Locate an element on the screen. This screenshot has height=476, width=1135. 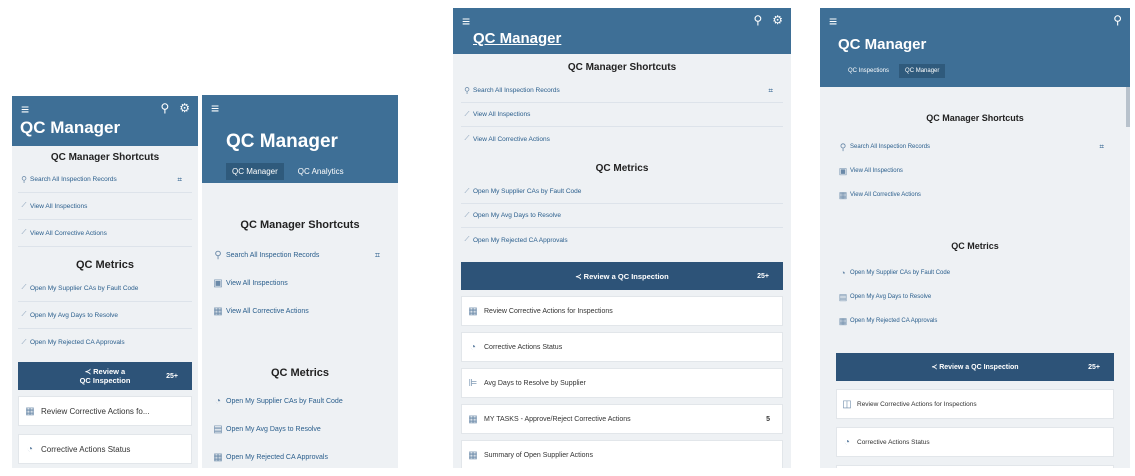
tab-qc-inspections: QC Inspections is located at coordinates (868, 71).